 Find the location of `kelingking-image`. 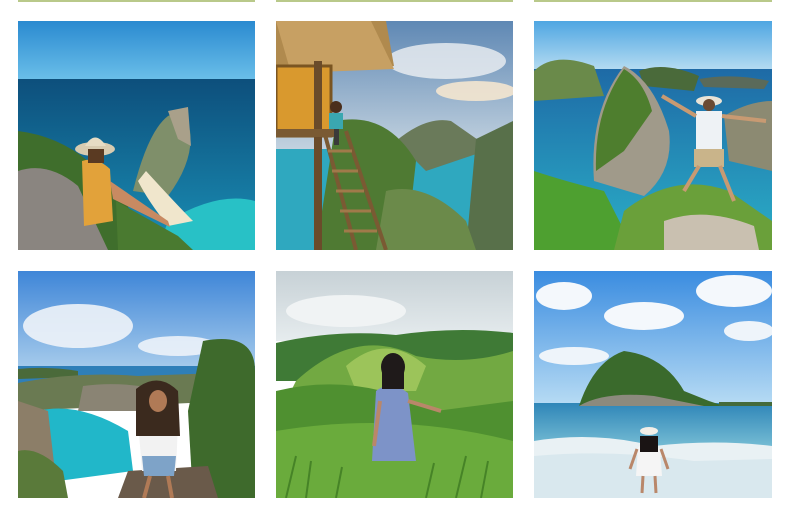

kelingking-image is located at coordinates (136, 135).